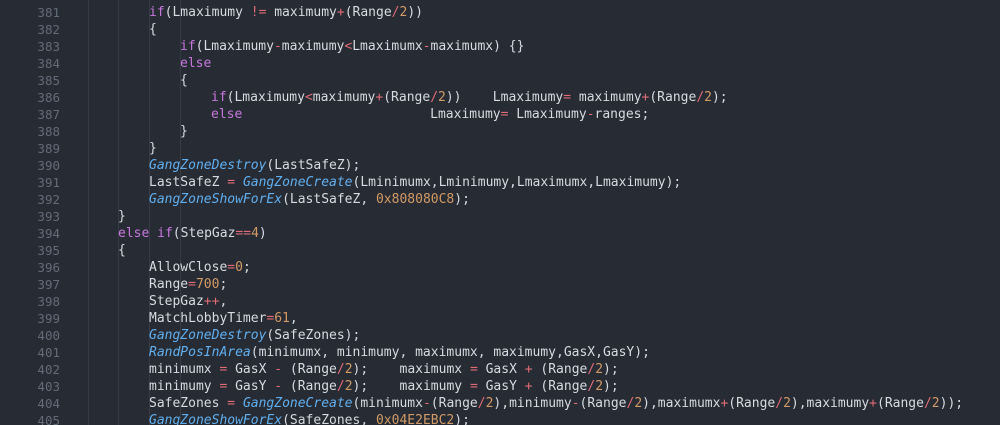 The image size is (1000, 425). I want to click on code-text: GangZoneDestroy(LastSafeZ);, so click(254, 165).